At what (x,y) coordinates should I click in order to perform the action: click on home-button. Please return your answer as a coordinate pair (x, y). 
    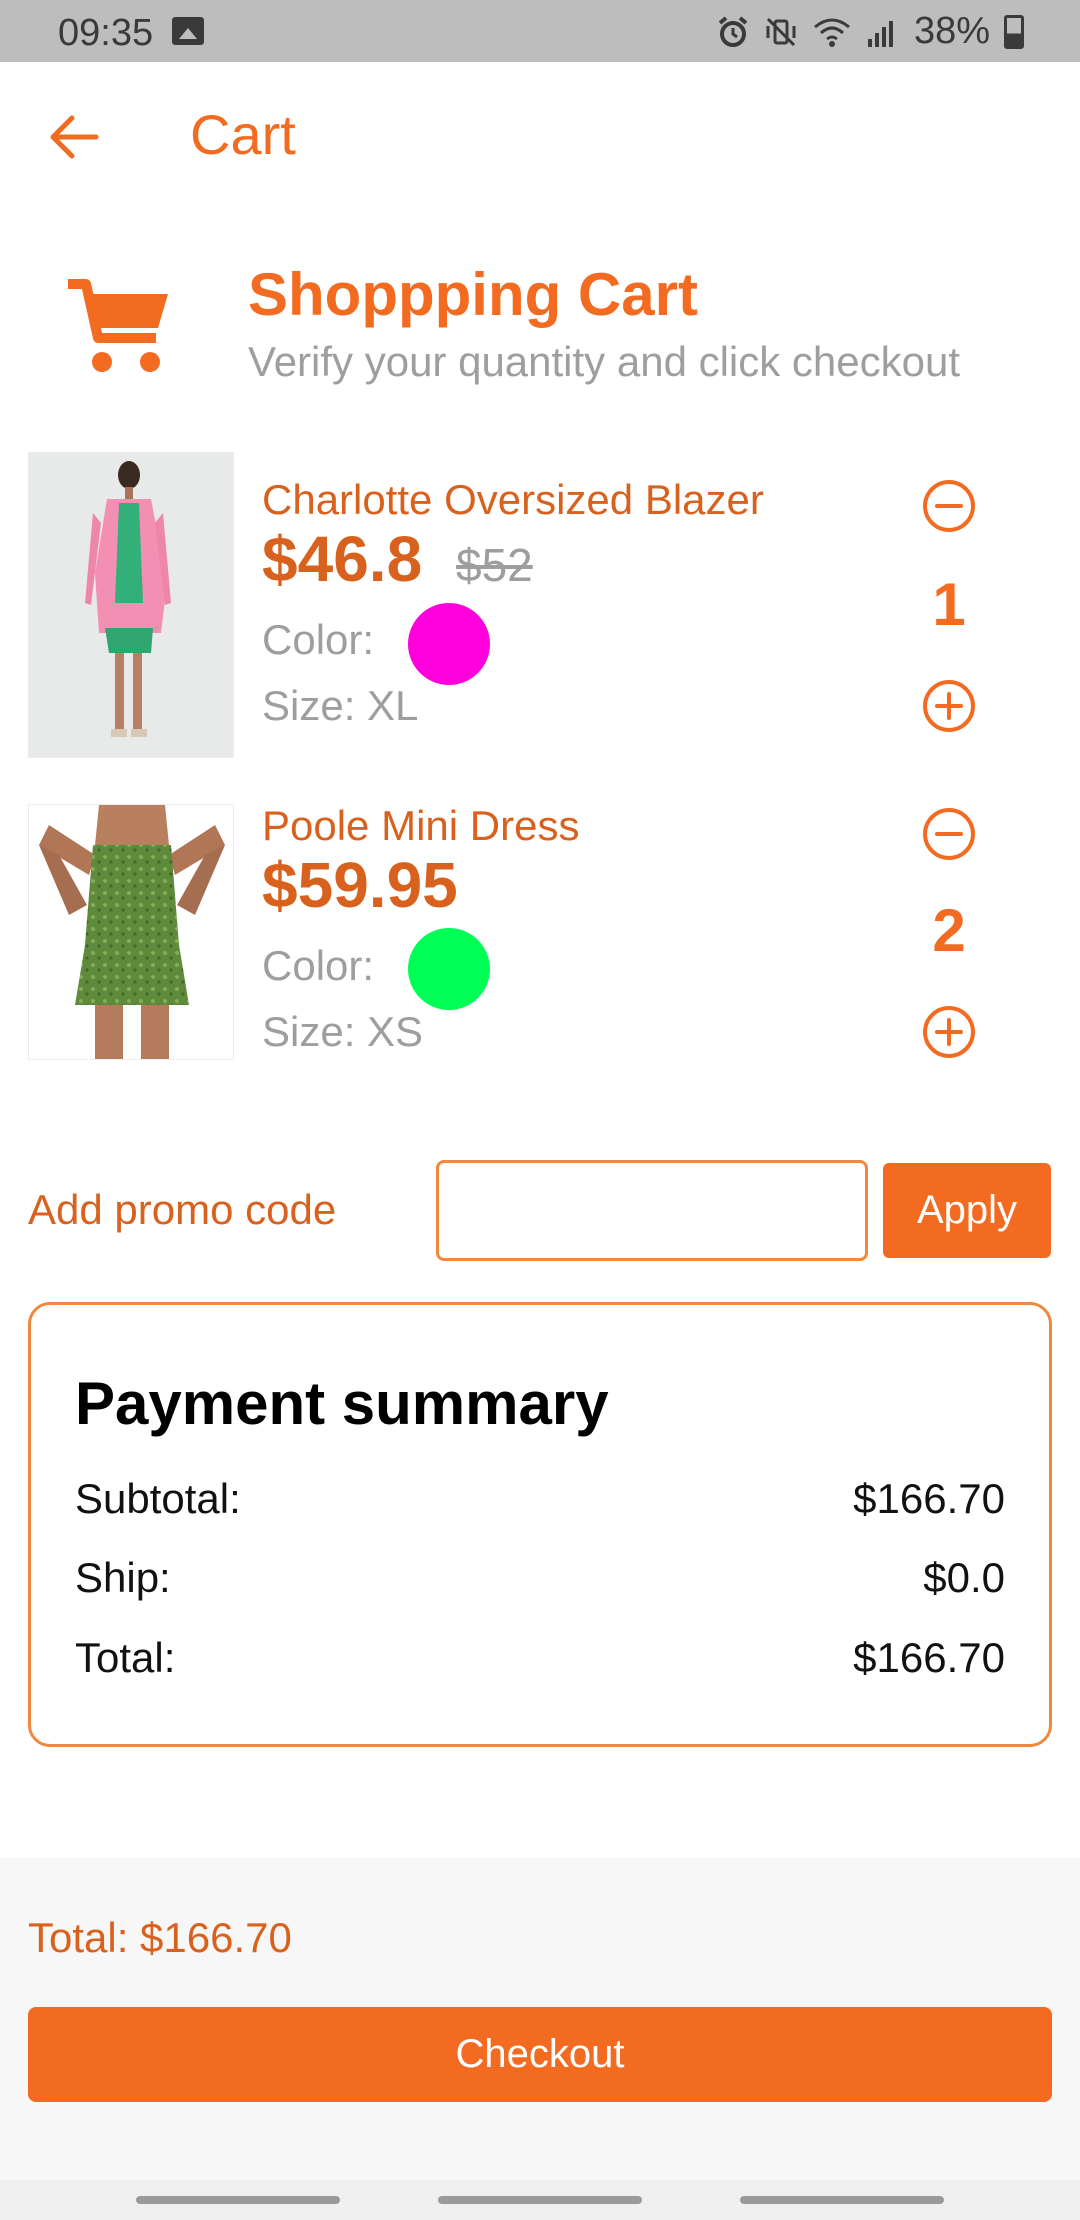
    Looking at the image, I should click on (540, 2200).